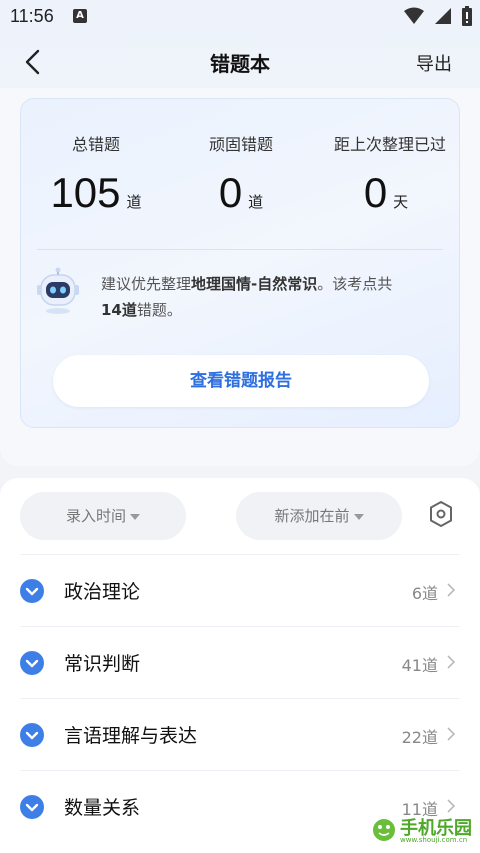  What do you see at coordinates (85, 192) in the screenshot?
I see `stat-value: 105` at bounding box center [85, 192].